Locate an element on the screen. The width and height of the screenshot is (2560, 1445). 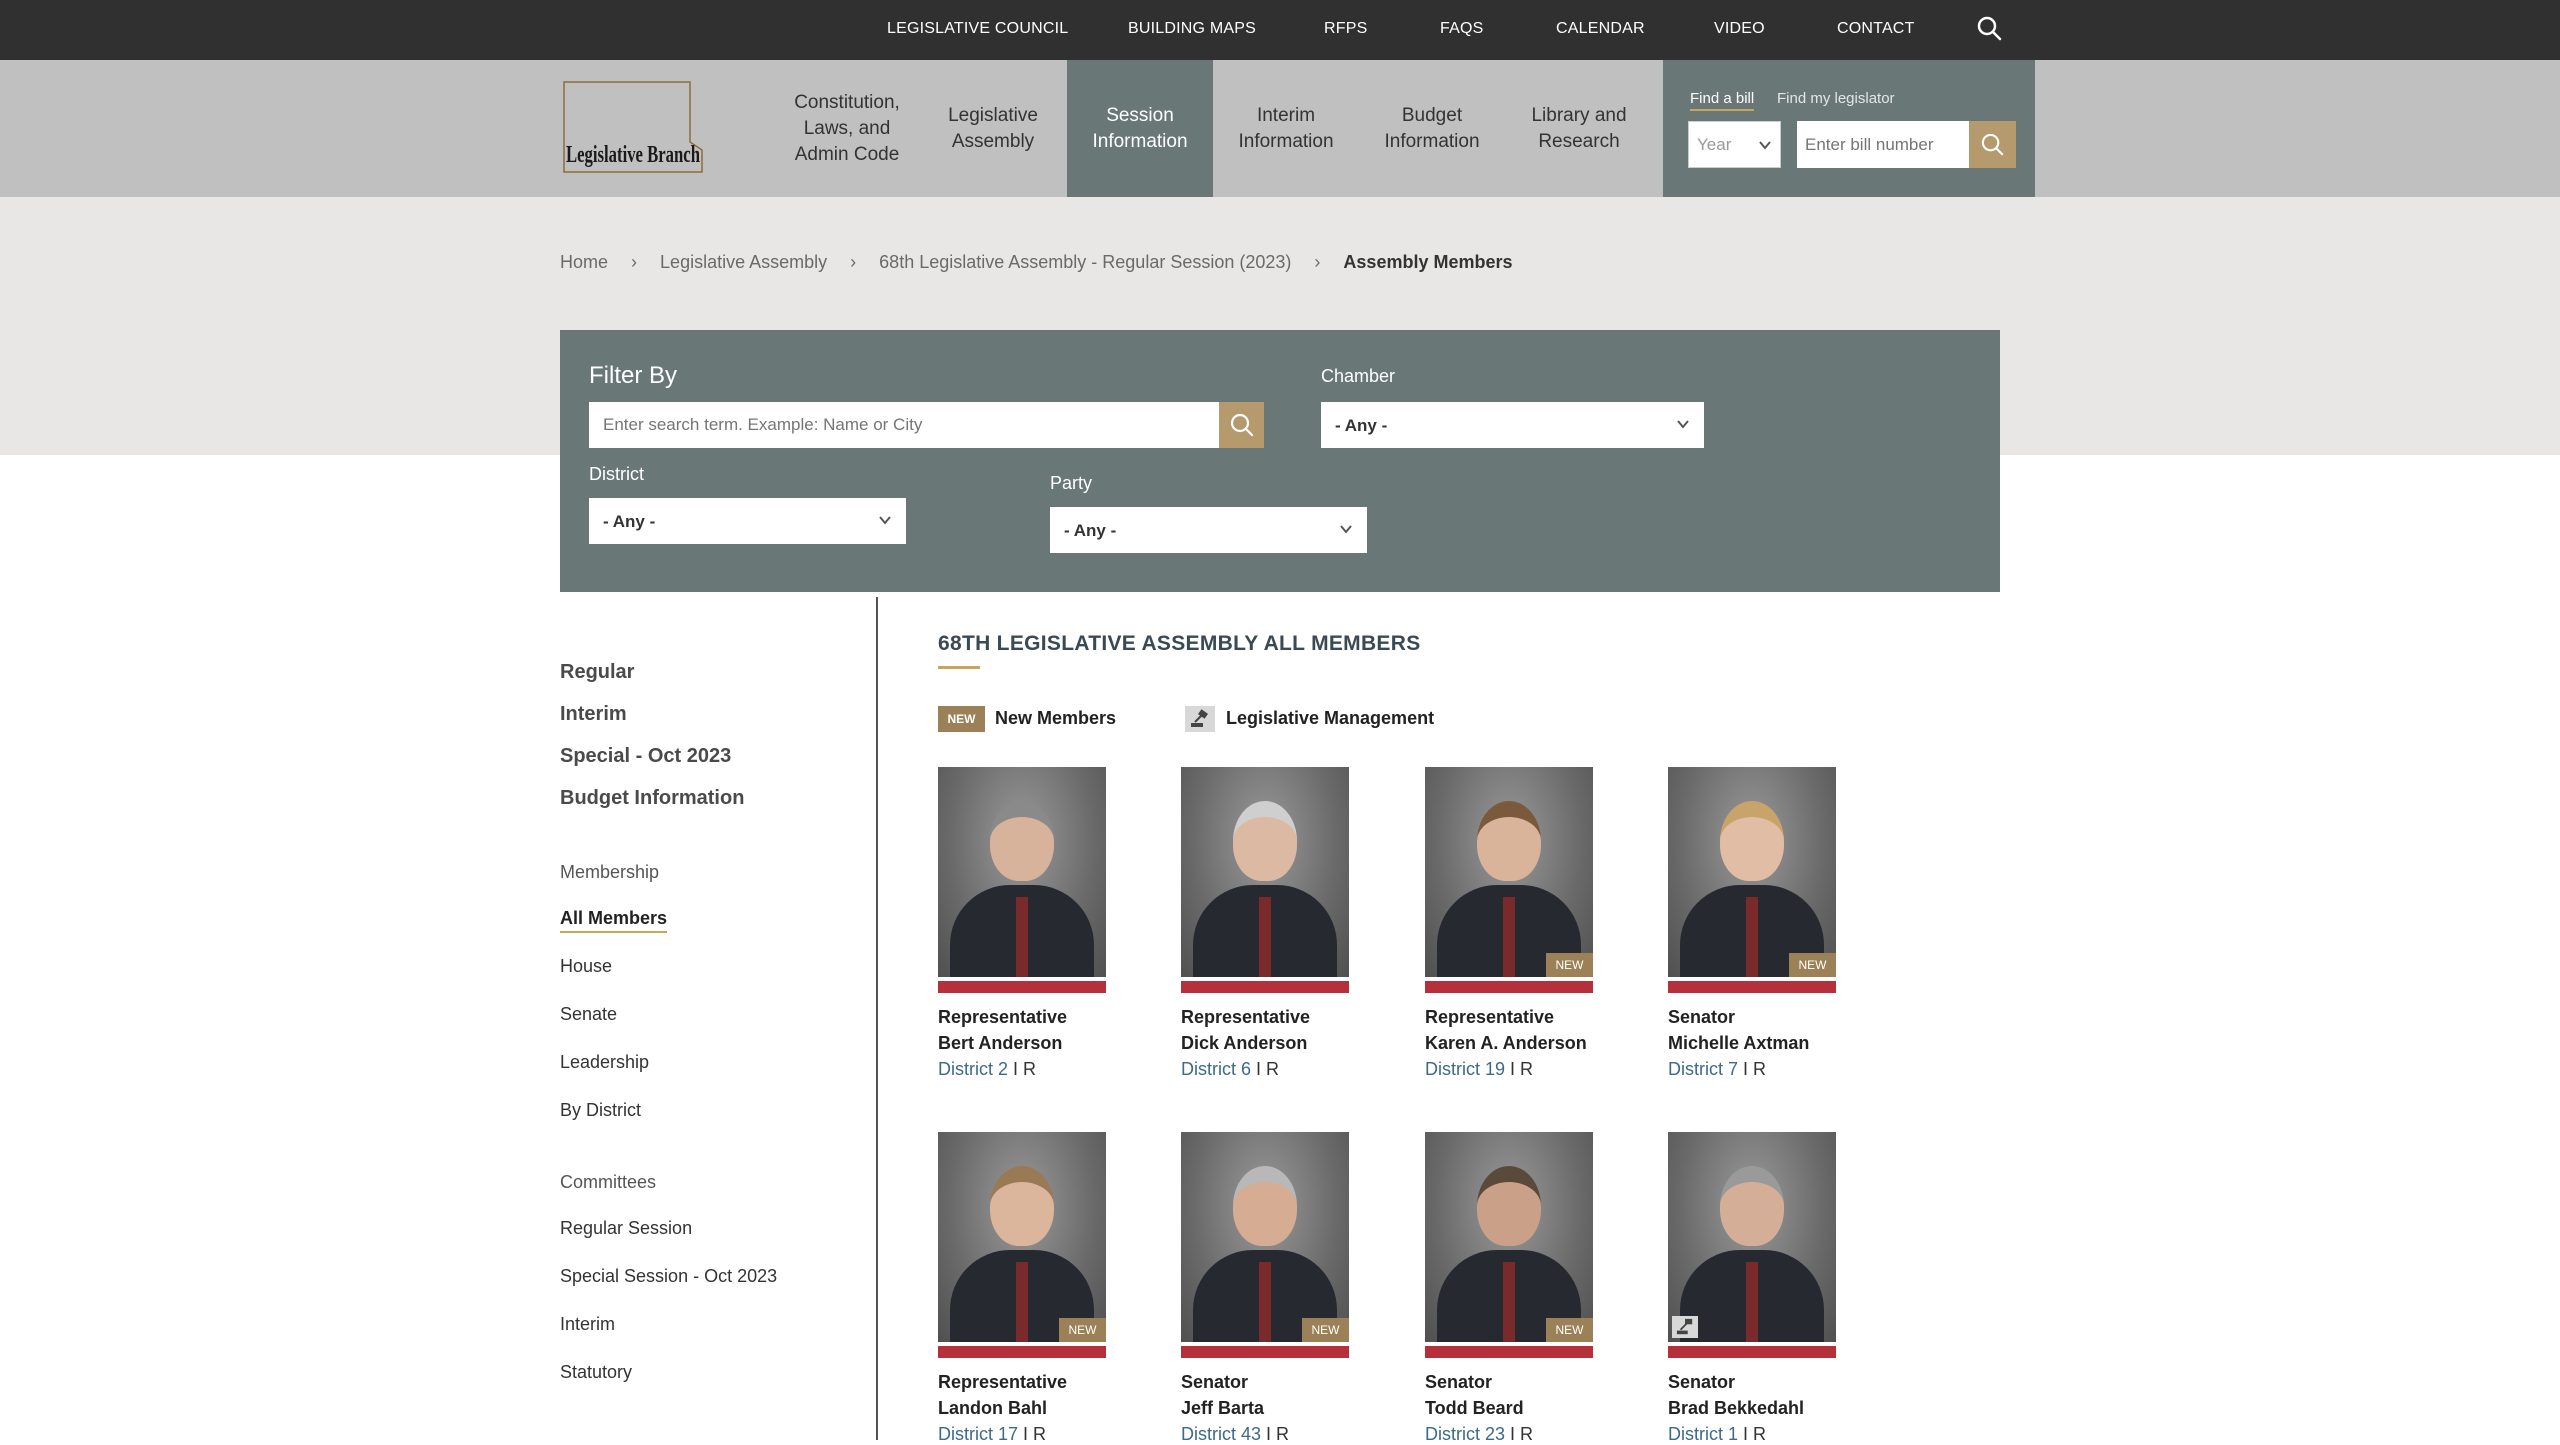
top-link-calendar: CALENDAR is located at coordinates (1600, 29).